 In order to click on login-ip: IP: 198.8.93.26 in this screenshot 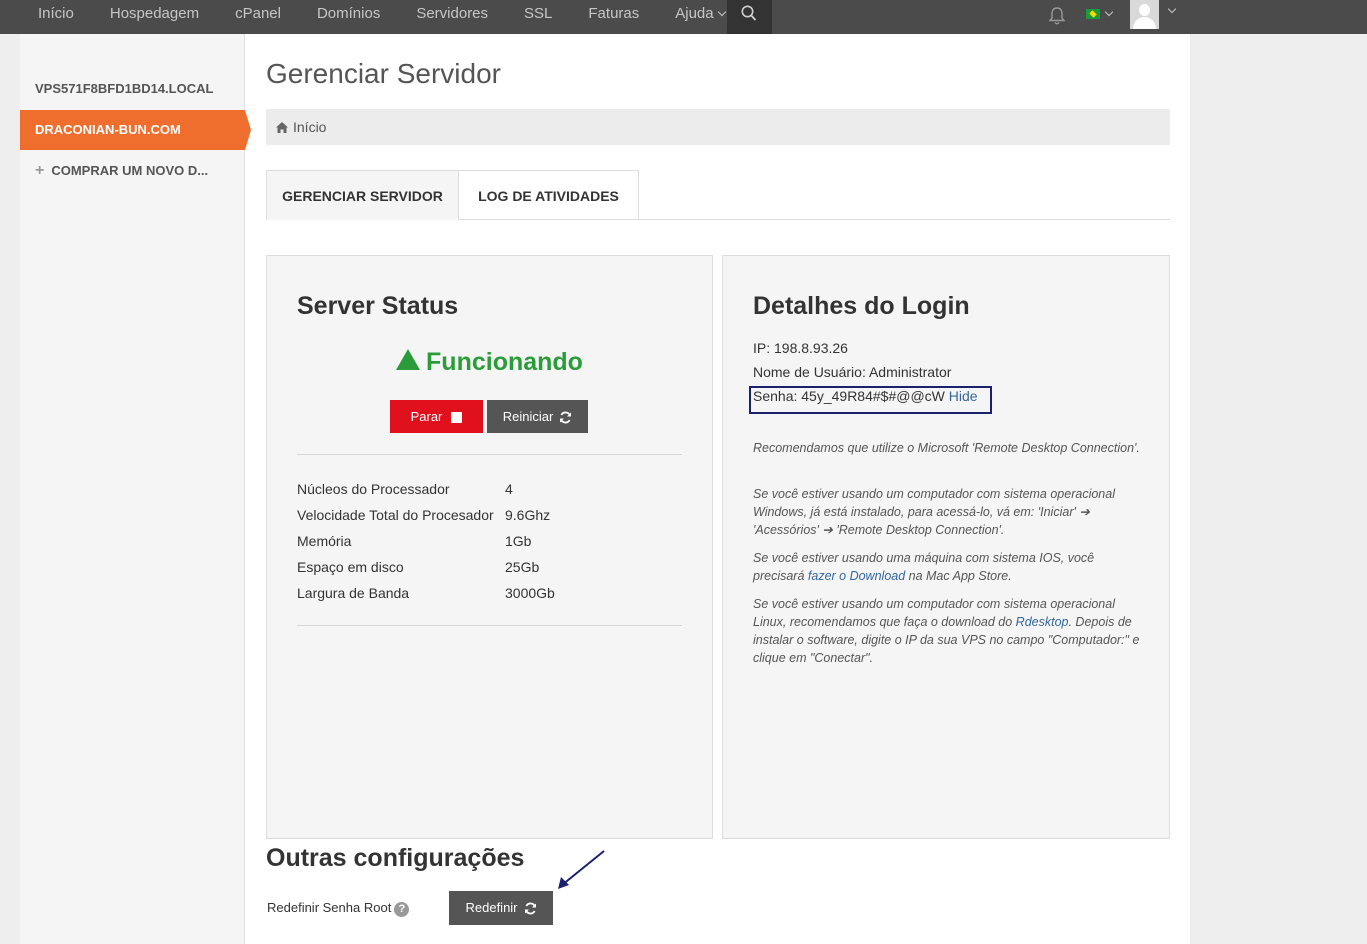, I will do `click(800, 348)`.